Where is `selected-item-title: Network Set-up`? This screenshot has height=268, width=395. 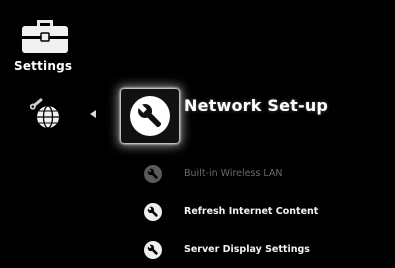
selected-item-title: Network Set-up is located at coordinates (256, 105).